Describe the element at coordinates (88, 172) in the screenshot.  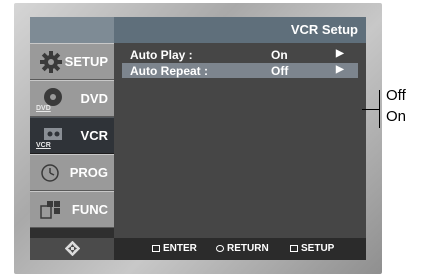
I see `sidebar-item-label: PROG` at that location.